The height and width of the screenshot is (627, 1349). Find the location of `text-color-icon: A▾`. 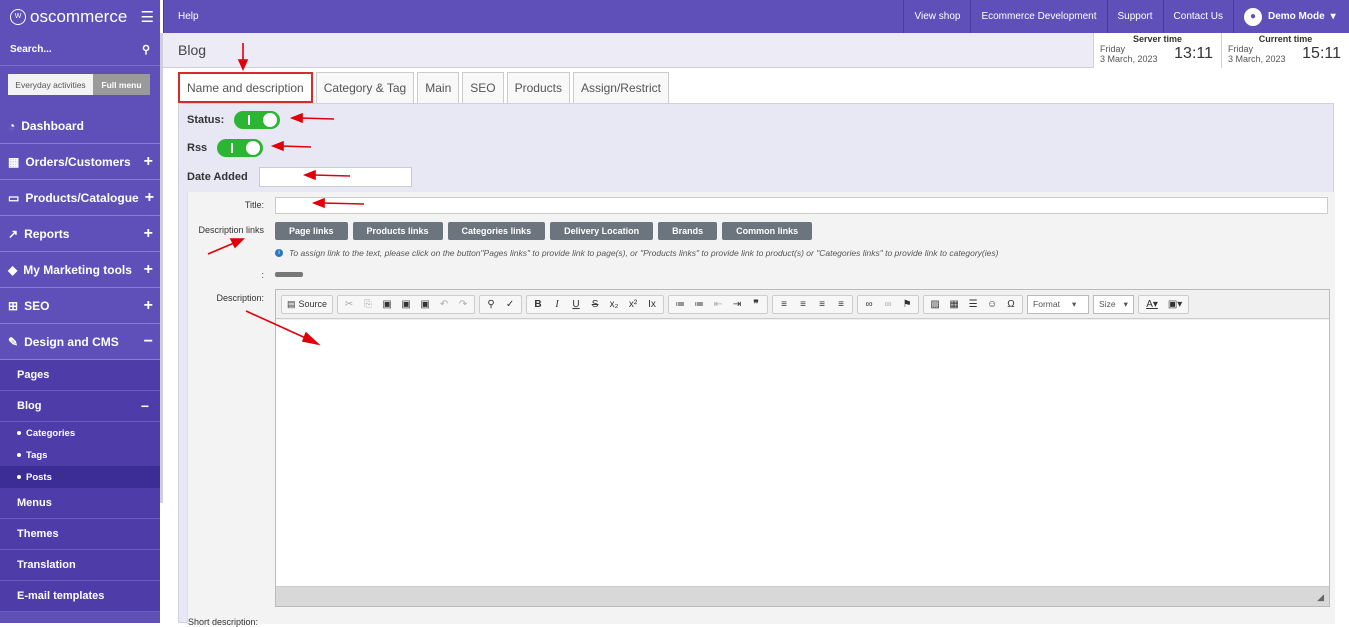

text-color-icon: A▾ is located at coordinates (1152, 304).